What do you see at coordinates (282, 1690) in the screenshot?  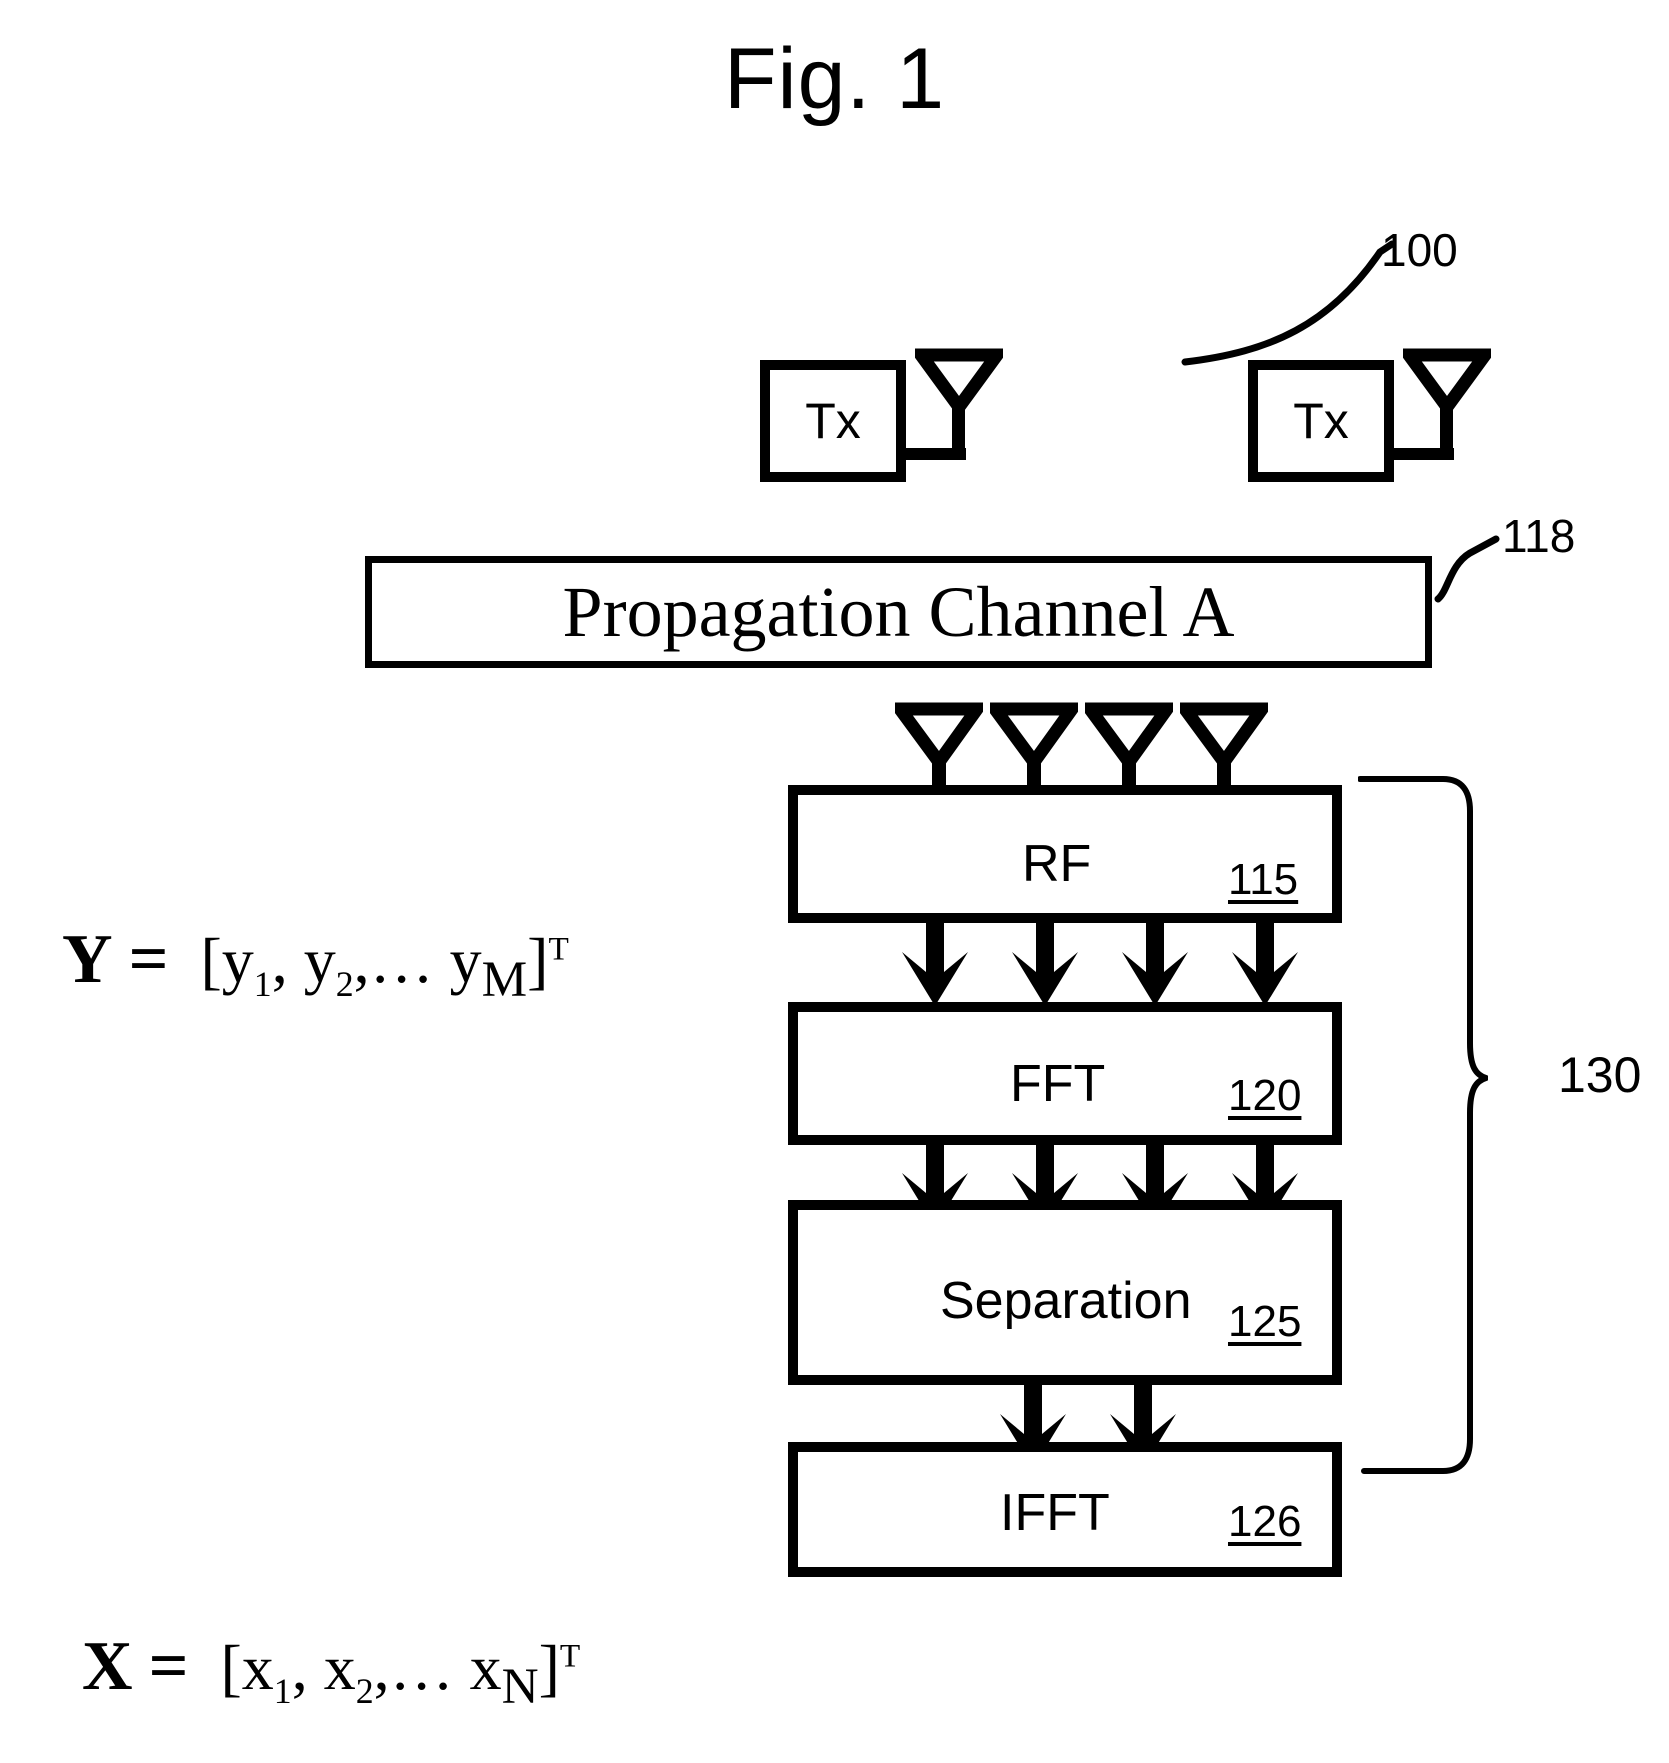 I see `equation-X-term1-sub: 1` at bounding box center [282, 1690].